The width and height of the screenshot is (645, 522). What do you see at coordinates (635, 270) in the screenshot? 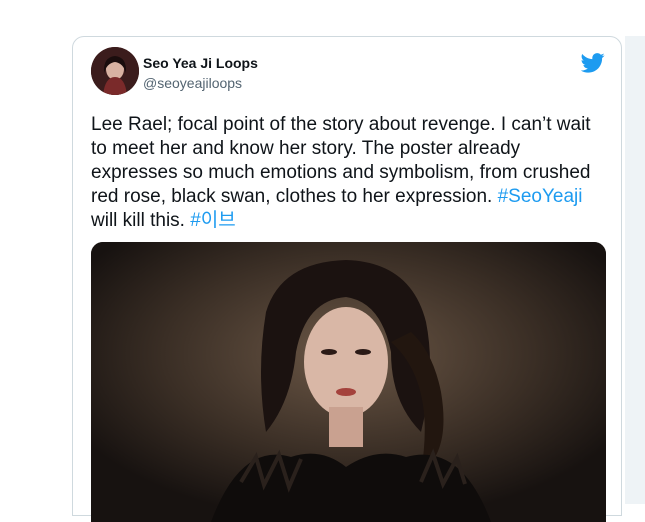
I see `page-background-strip` at bounding box center [635, 270].